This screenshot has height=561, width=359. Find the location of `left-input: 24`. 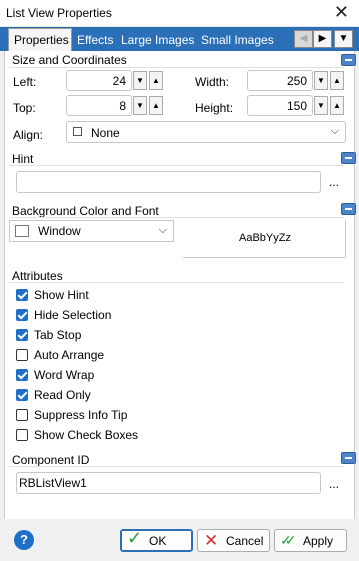

left-input: 24 is located at coordinates (99, 80).